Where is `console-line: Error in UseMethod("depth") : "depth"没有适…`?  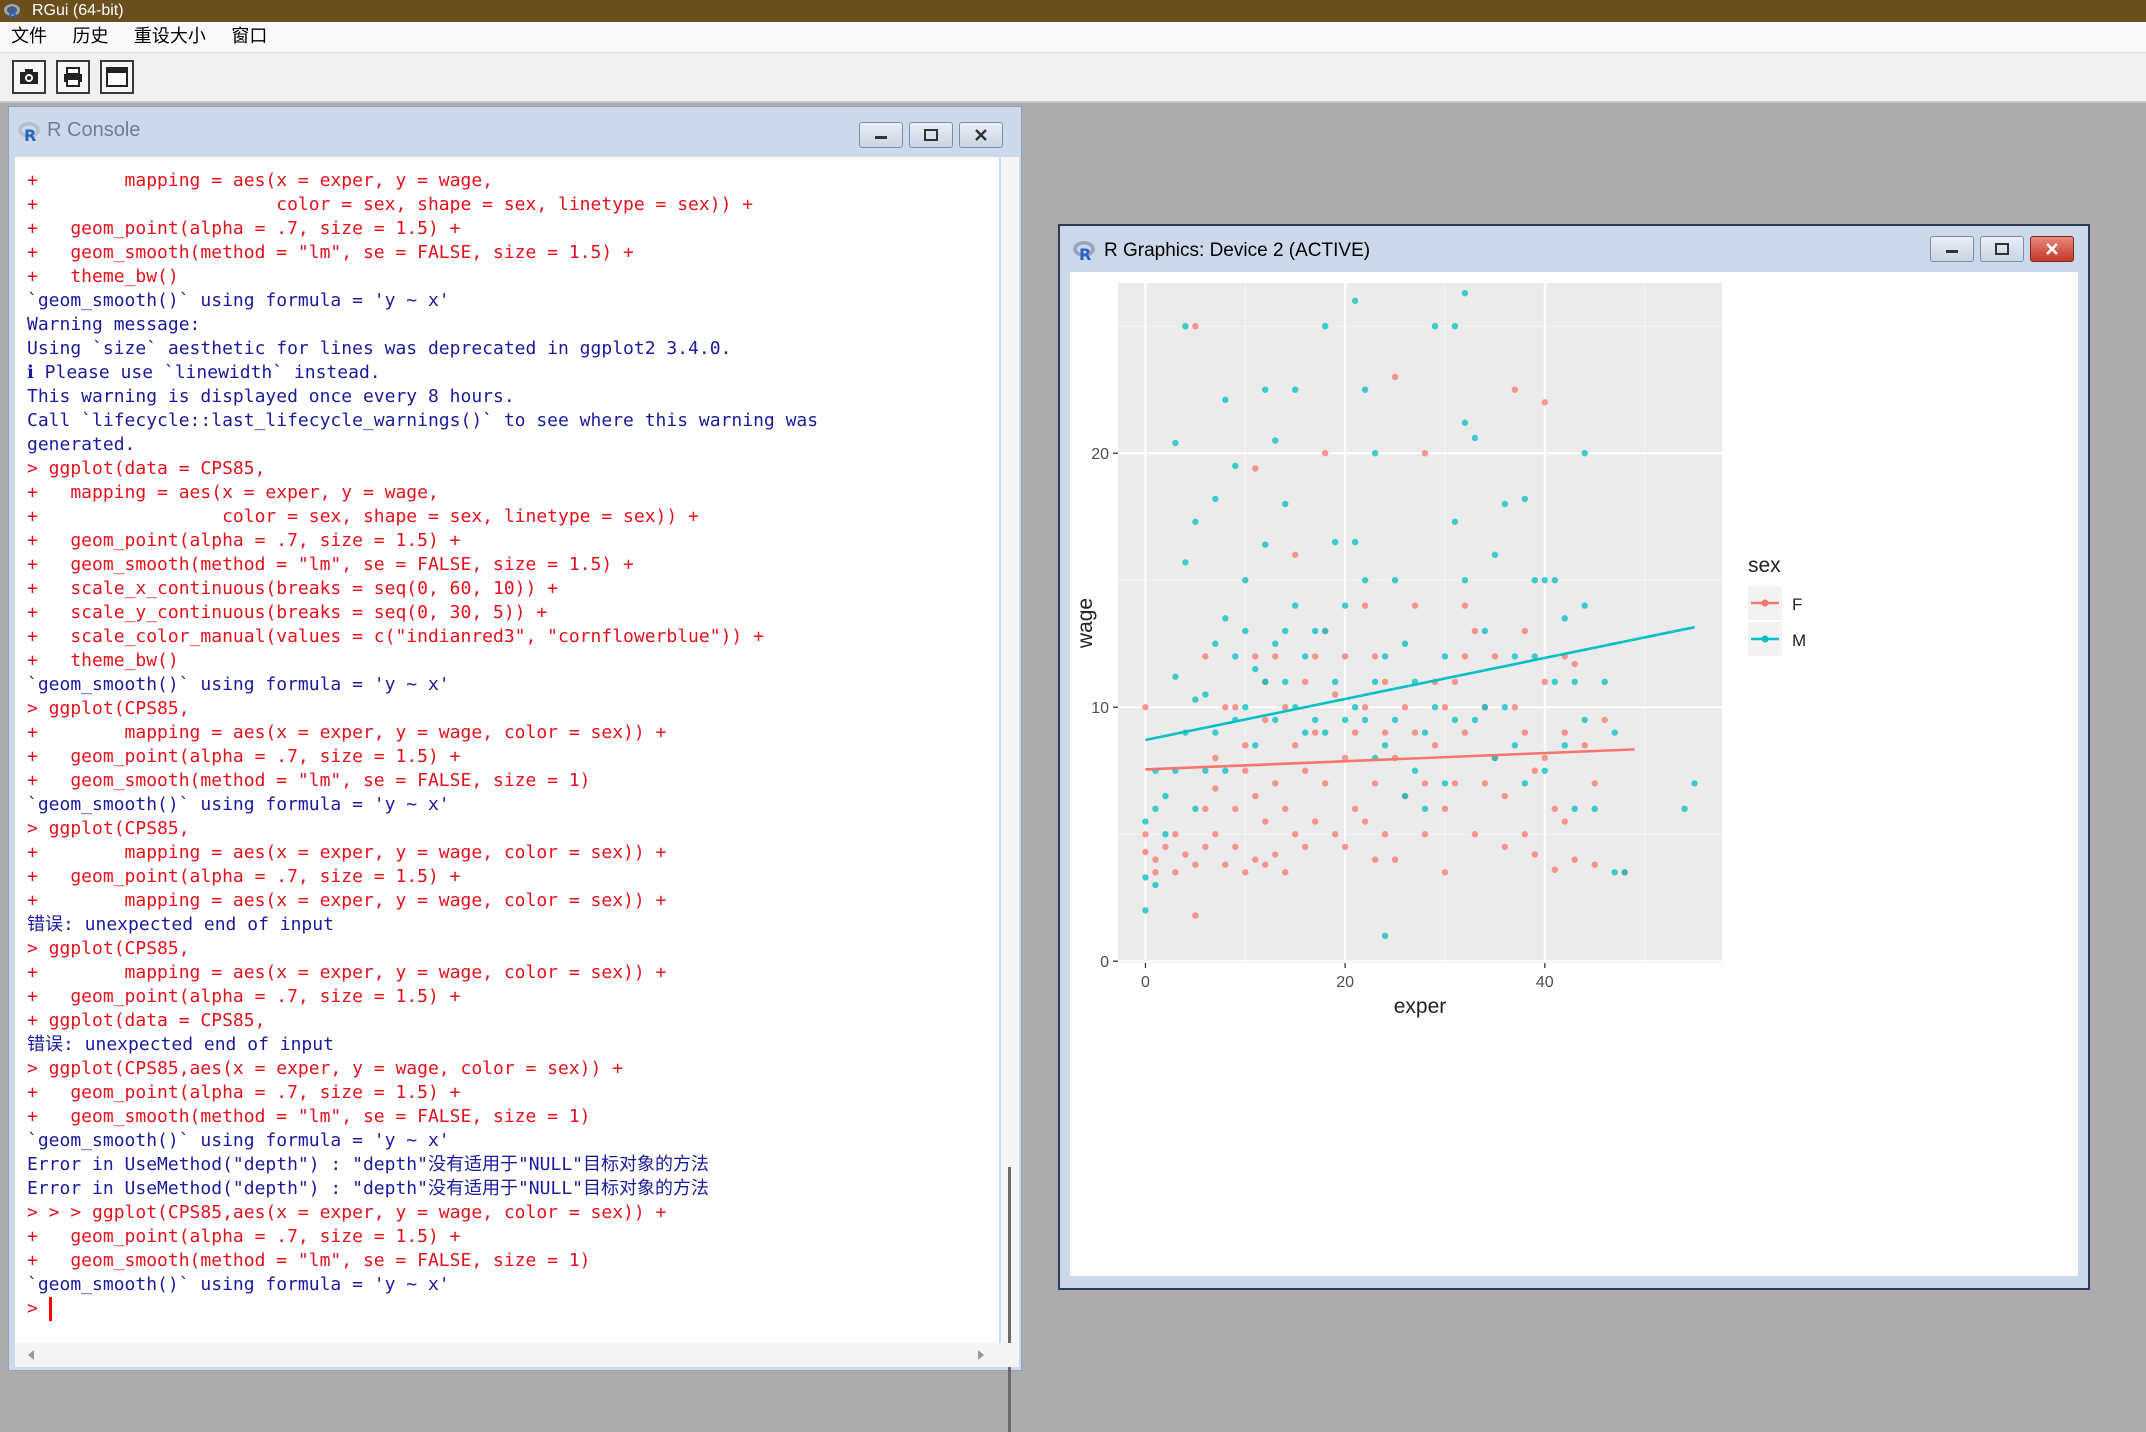 console-line: Error in UseMethod("depth") : "depth"没有适… is located at coordinates (368, 1164).